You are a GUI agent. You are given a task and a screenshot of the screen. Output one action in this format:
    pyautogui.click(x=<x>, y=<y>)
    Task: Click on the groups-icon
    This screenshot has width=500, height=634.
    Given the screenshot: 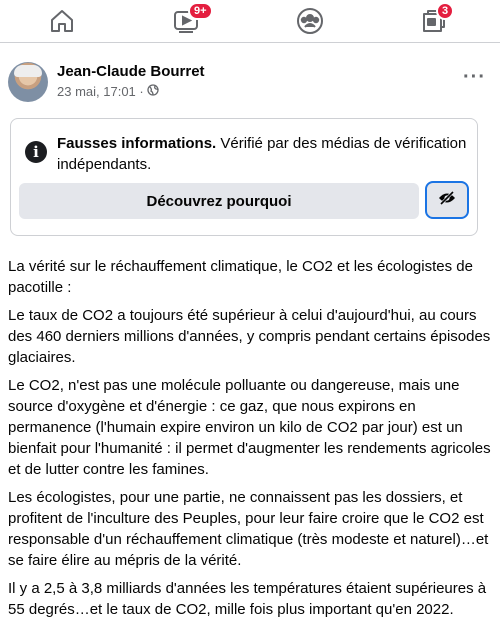 What is the action you would take?
    pyautogui.click(x=310, y=21)
    